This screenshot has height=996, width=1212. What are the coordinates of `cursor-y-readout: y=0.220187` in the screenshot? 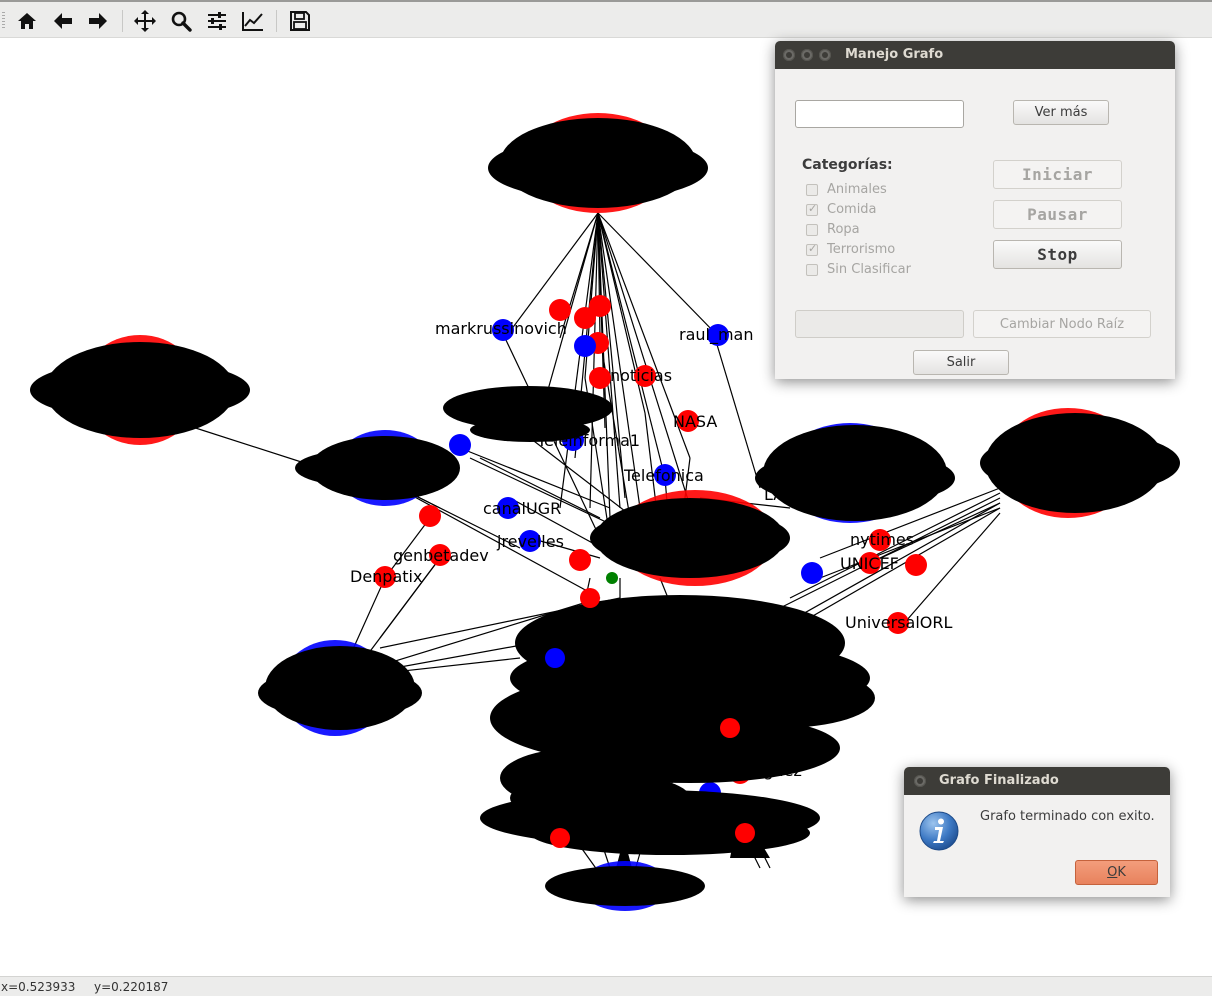 It's located at (131, 987).